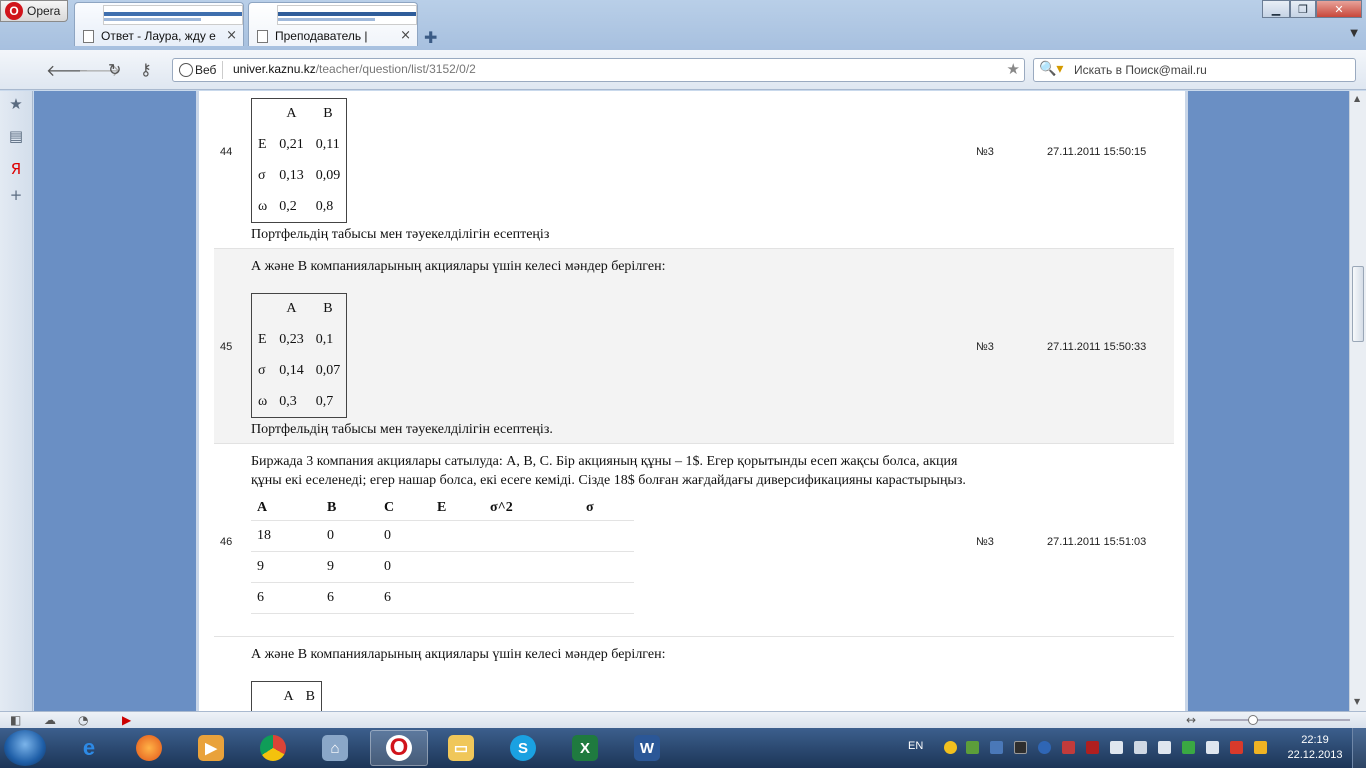  I want to click on network-taskbar-icon: ⌂, so click(335, 748).